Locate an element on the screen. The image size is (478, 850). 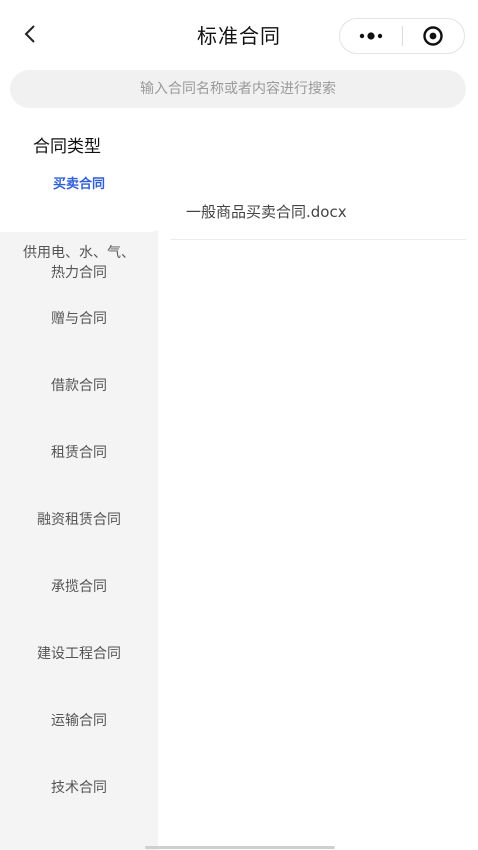
sidebar-item-work-contract: 承揽合同 is located at coordinates (79, 587).